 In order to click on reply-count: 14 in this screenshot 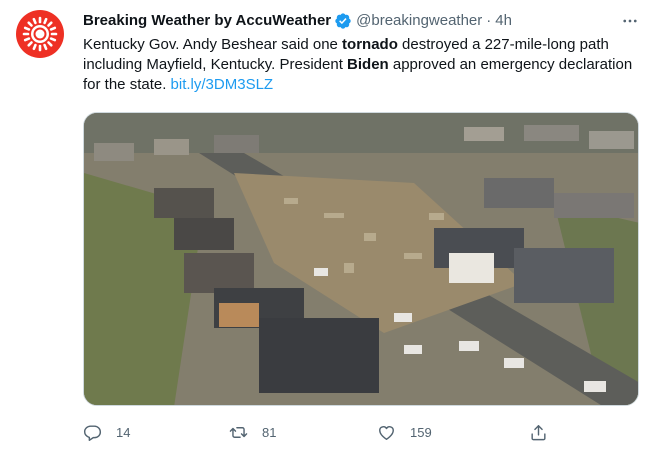, I will do `click(123, 432)`.